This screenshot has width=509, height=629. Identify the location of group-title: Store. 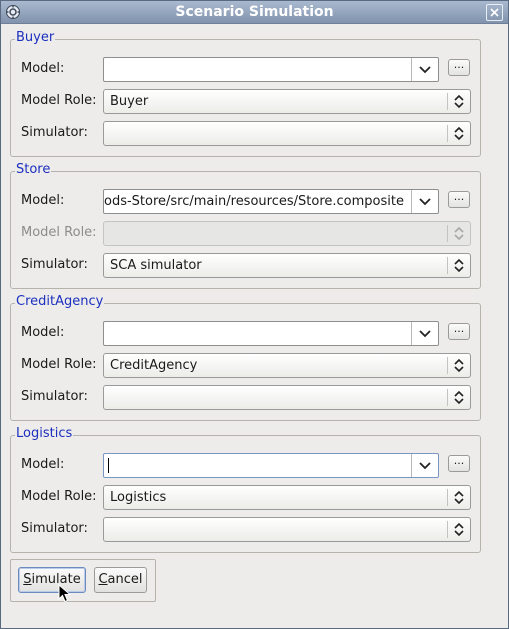
(33, 169).